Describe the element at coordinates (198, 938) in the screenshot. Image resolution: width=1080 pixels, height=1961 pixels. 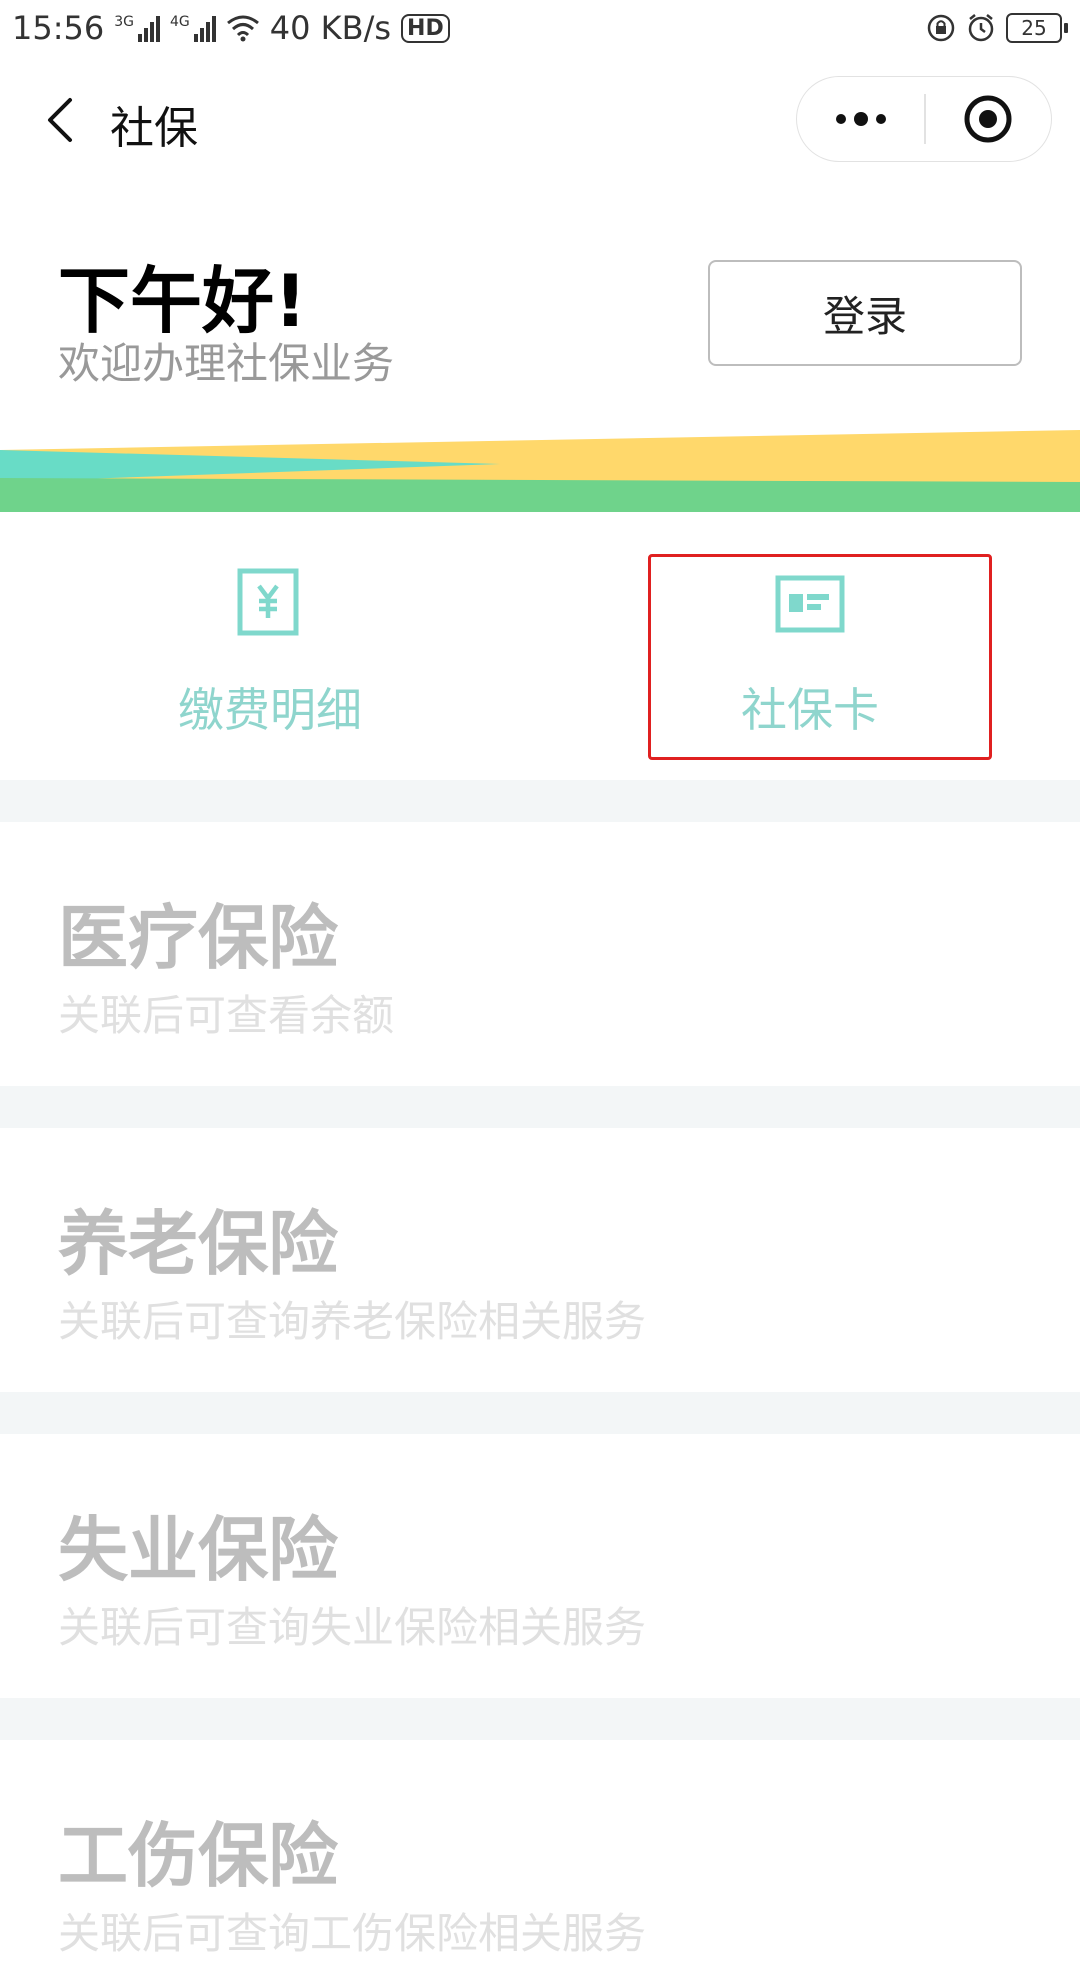
I see `card-title: 医疗保险` at that location.